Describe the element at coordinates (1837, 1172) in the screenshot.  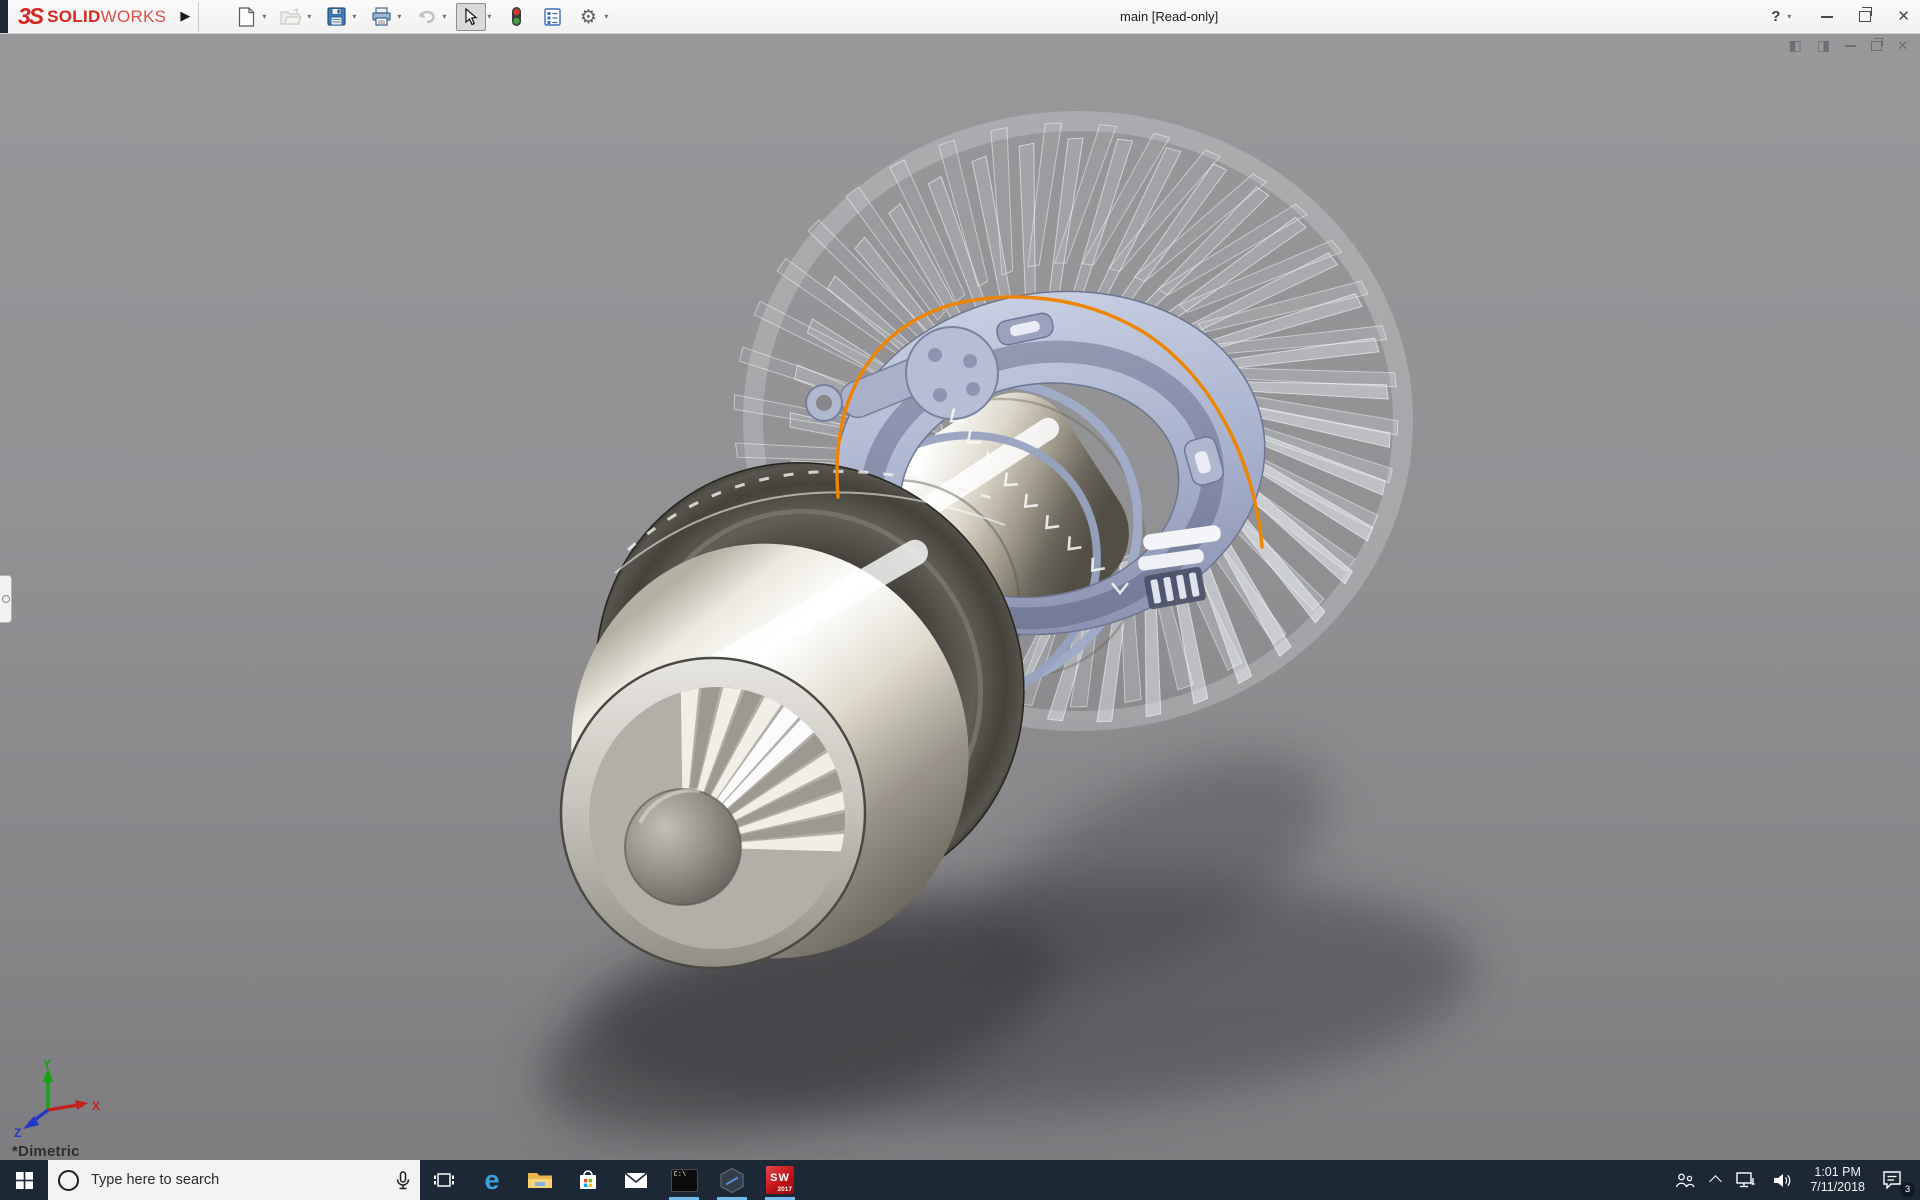
I see `tray-time: 1:01 PM` at that location.